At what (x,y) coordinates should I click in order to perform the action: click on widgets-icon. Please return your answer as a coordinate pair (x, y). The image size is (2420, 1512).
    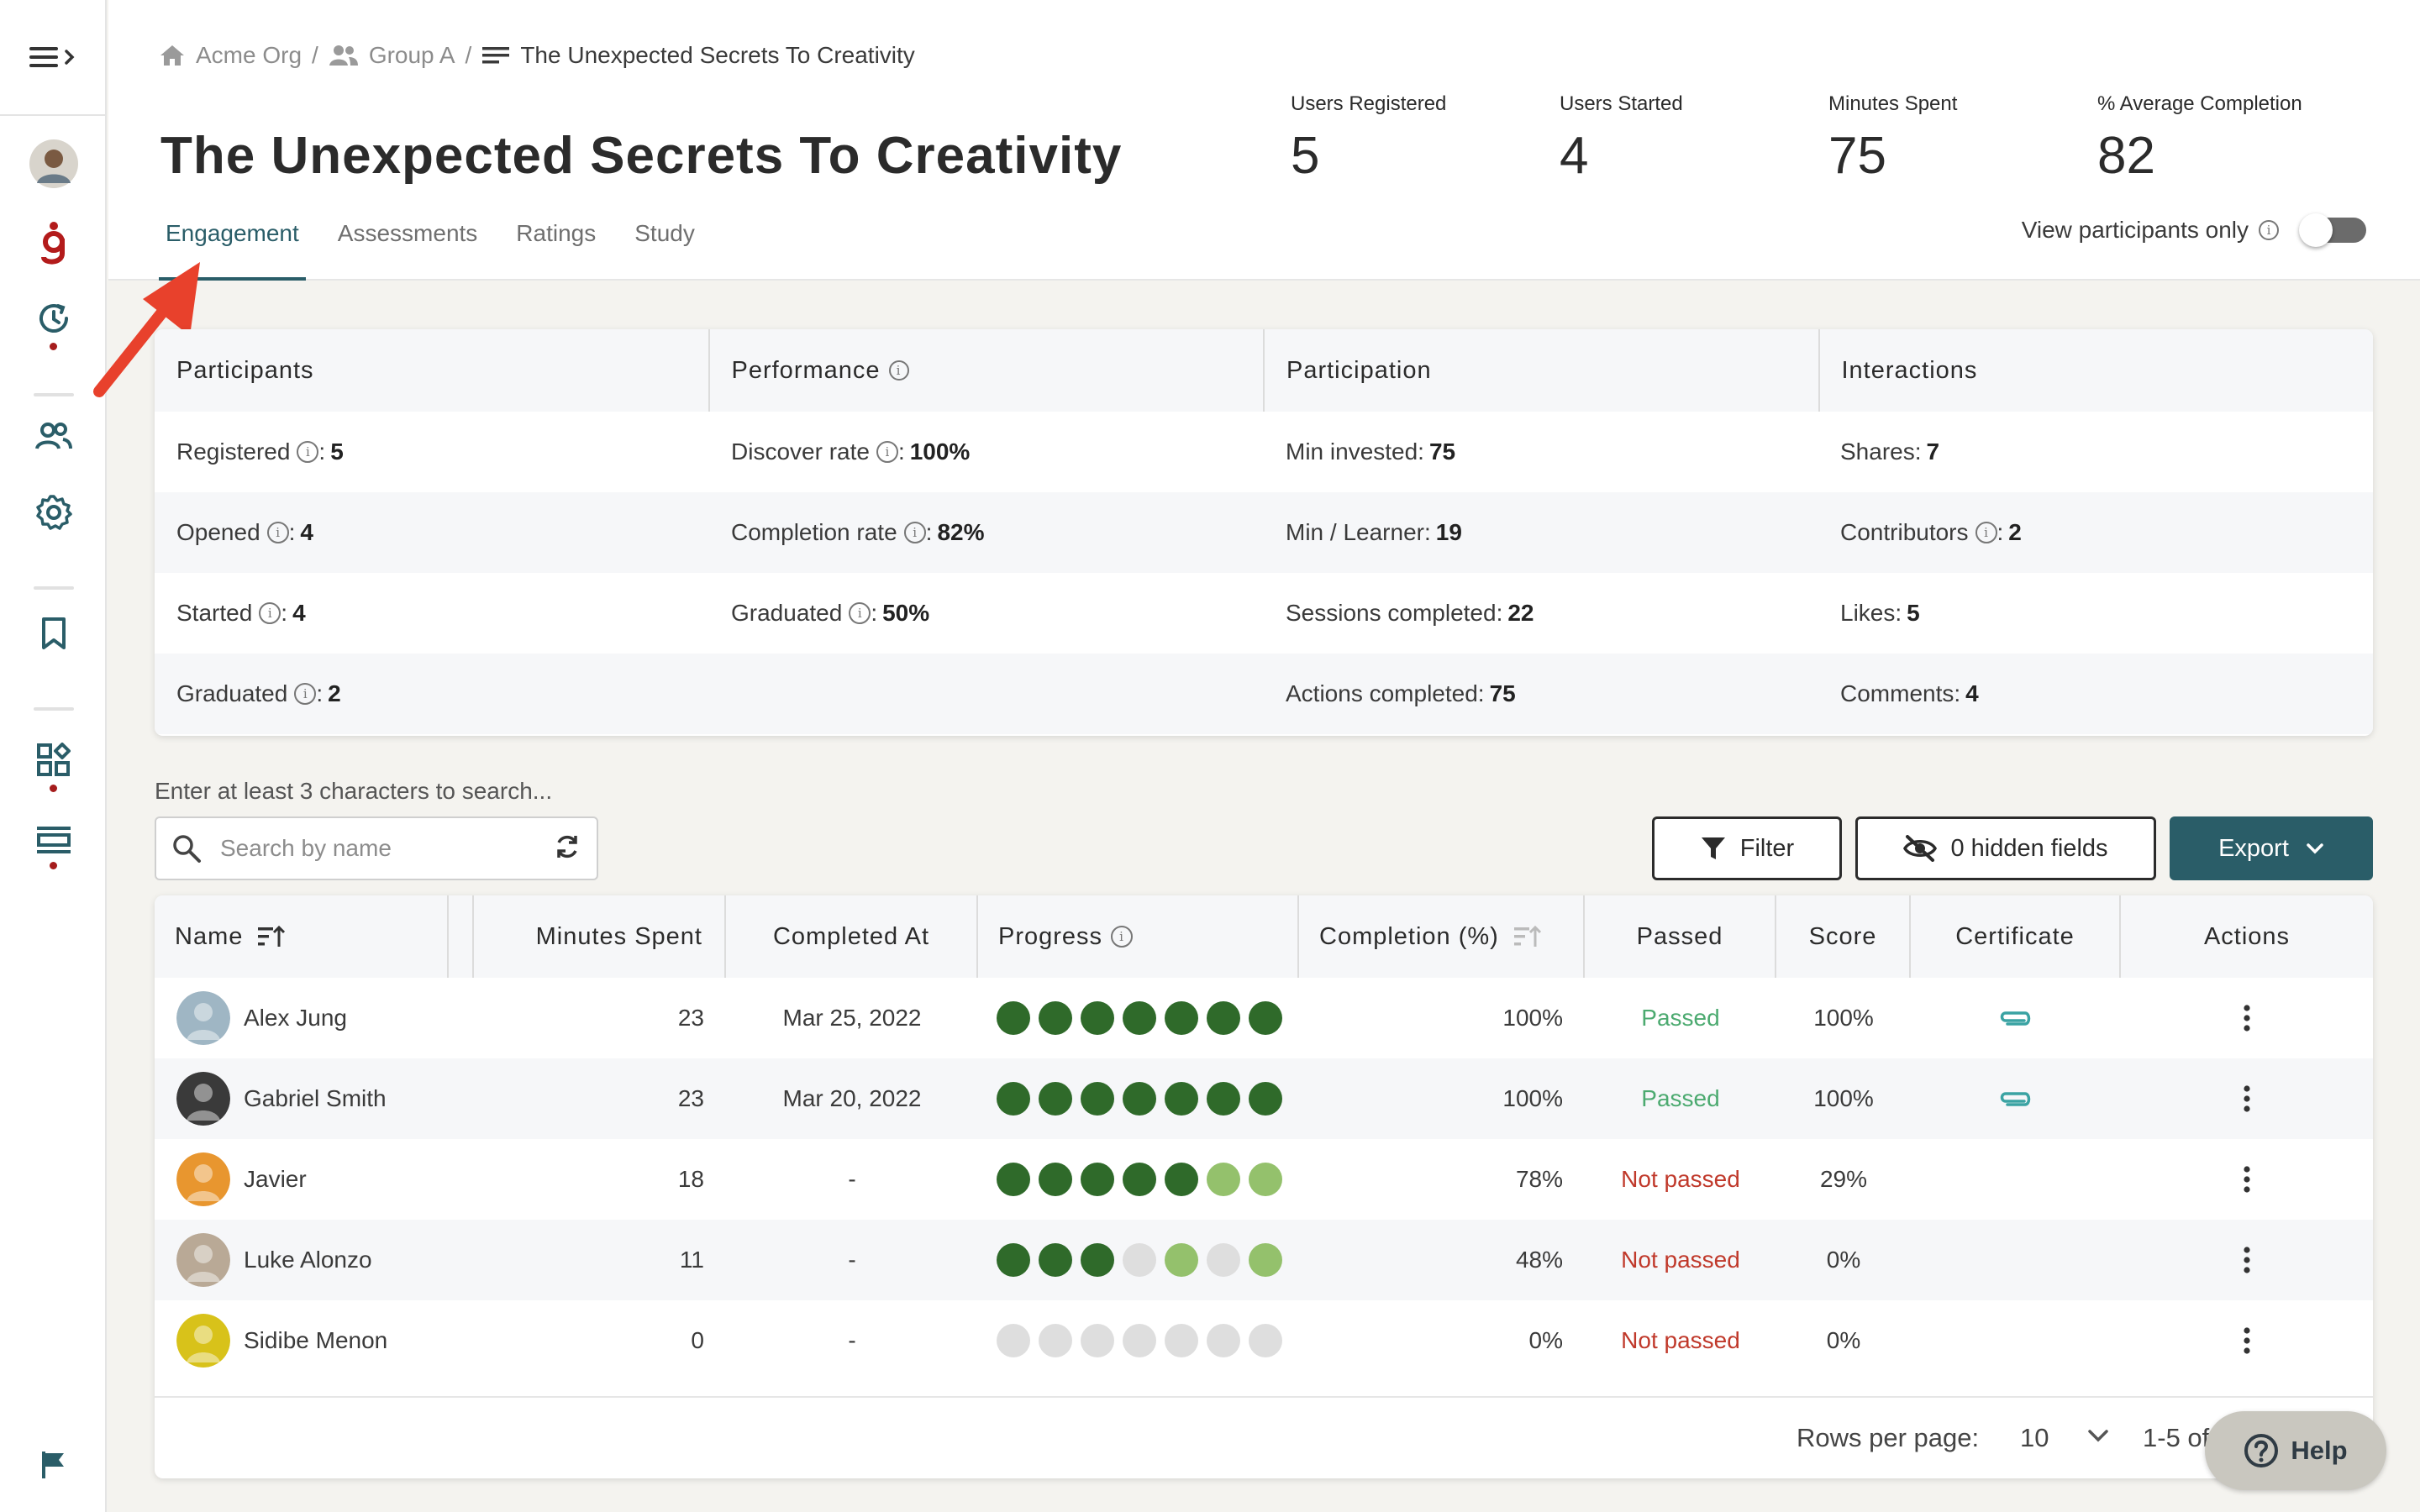
    Looking at the image, I should click on (53, 759).